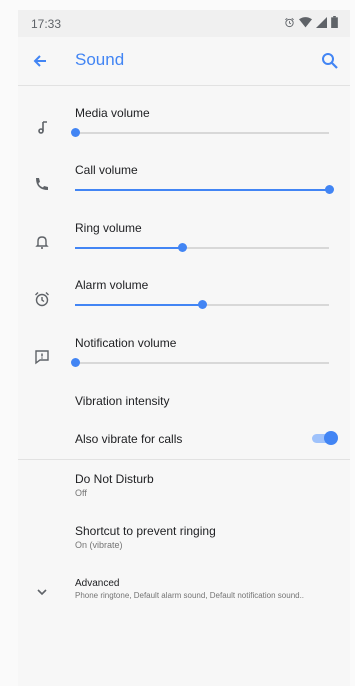 The height and width of the screenshot is (686, 355). I want to click on bell-icon, so click(42, 242).